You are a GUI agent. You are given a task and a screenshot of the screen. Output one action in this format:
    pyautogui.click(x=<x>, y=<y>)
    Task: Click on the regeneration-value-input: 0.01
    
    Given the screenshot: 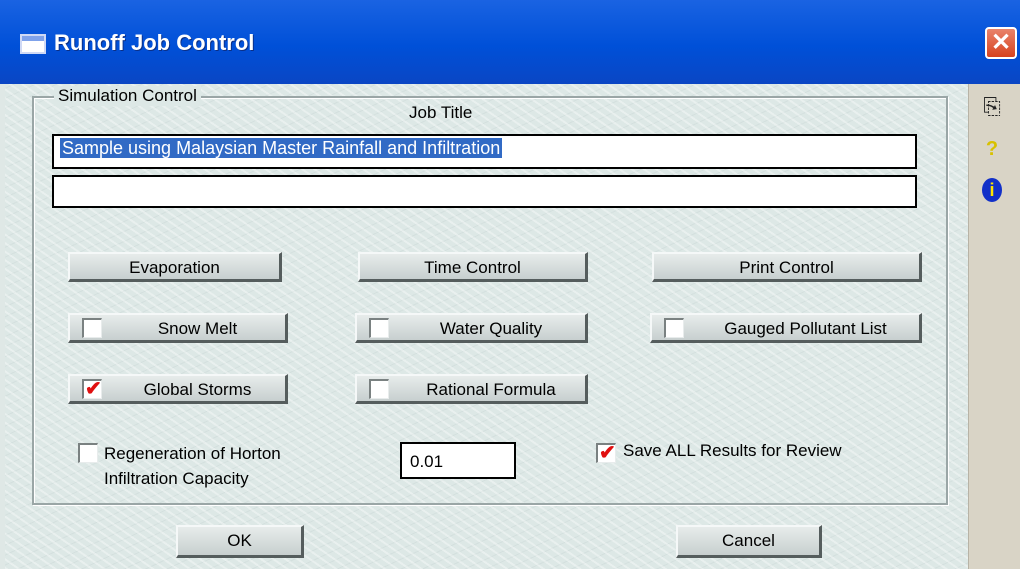 What is the action you would take?
    pyautogui.click(x=458, y=460)
    